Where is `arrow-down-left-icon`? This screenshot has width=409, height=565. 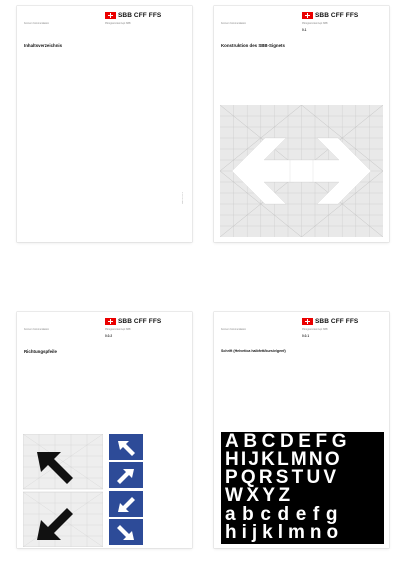
arrow-down-left-icon is located at coordinates (126, 504).